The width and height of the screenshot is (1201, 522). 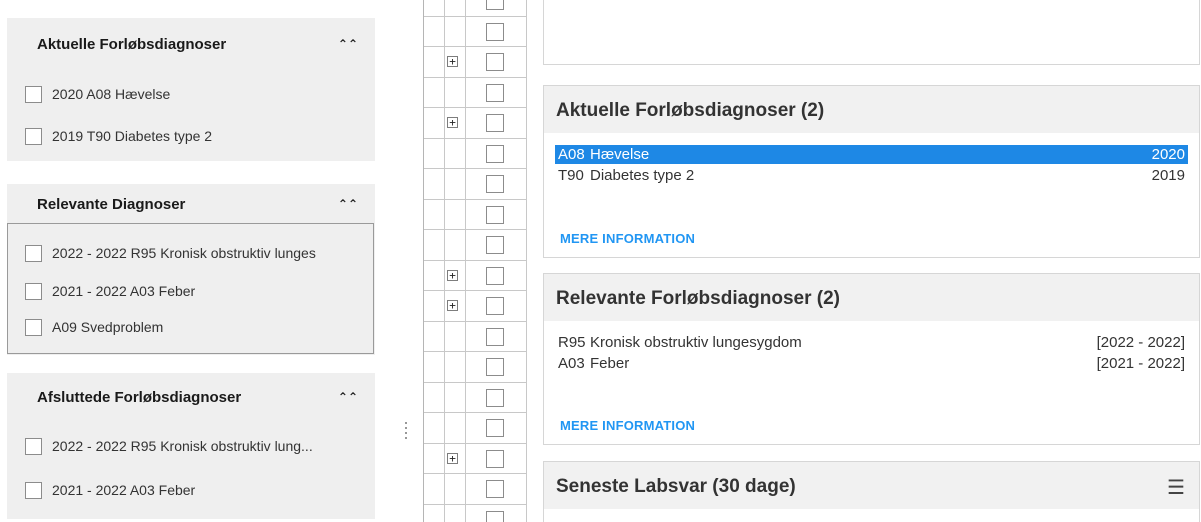 I want to click on diagnosis-year: 2020, so click(x=1168, y=154).